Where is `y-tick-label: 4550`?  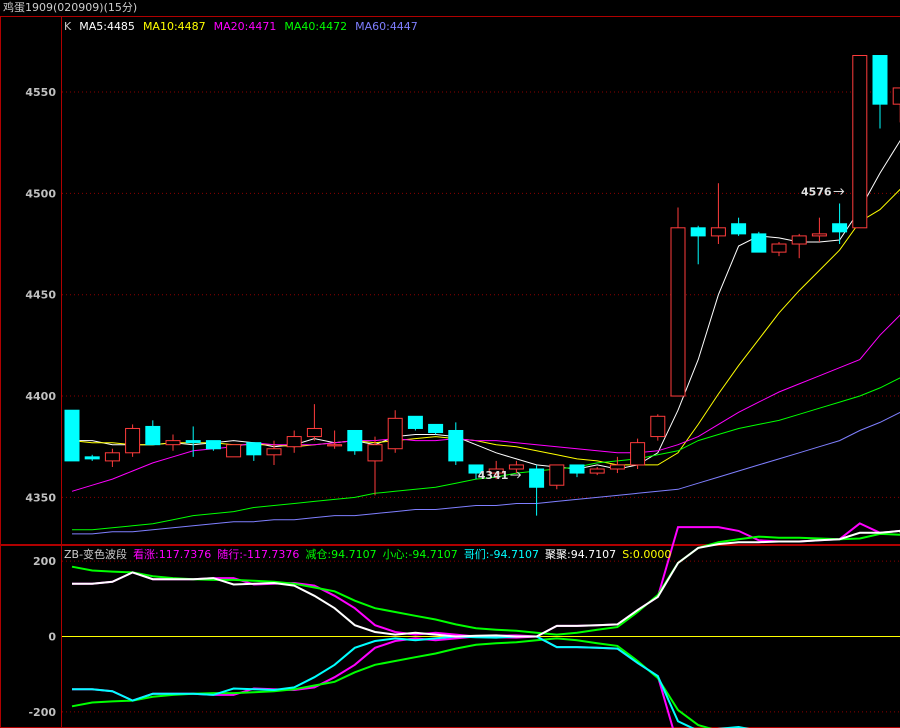 y-tick-label: 4550 is located at coordinates (40, 92).